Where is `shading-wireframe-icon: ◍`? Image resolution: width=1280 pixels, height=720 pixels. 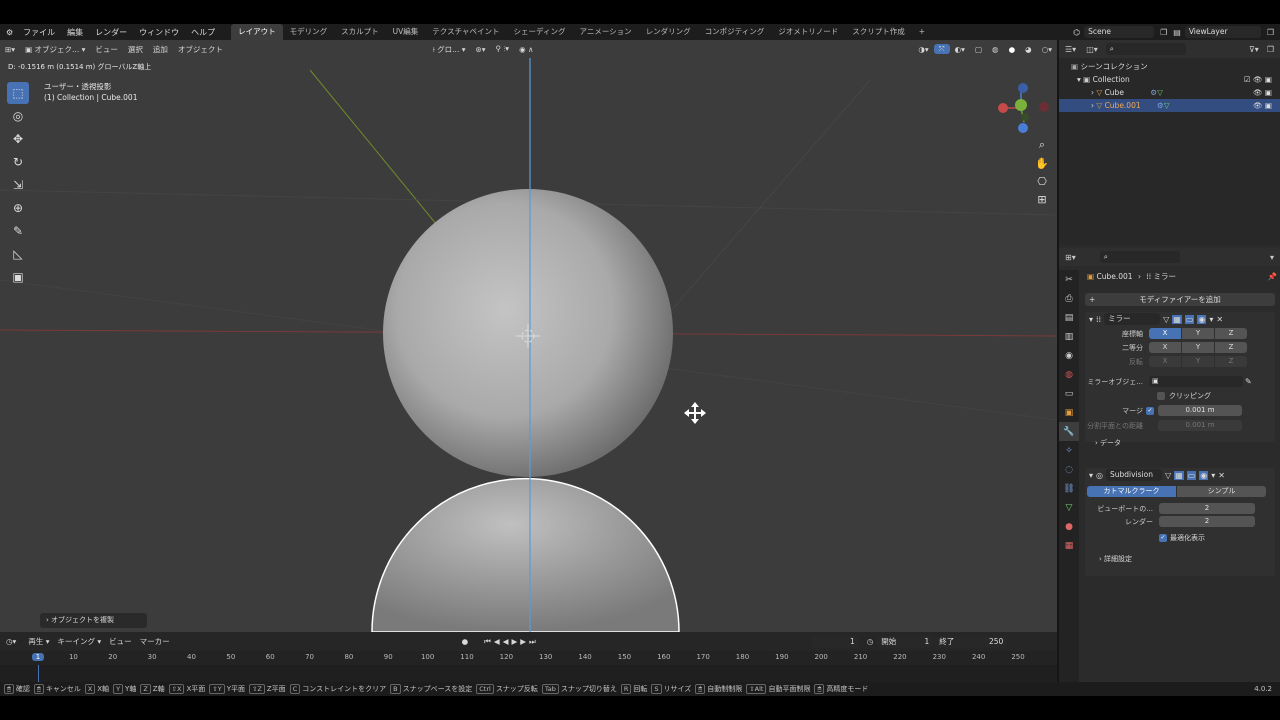 shading-wireframe-icon: ◍ is located at coordinates (995, 49).